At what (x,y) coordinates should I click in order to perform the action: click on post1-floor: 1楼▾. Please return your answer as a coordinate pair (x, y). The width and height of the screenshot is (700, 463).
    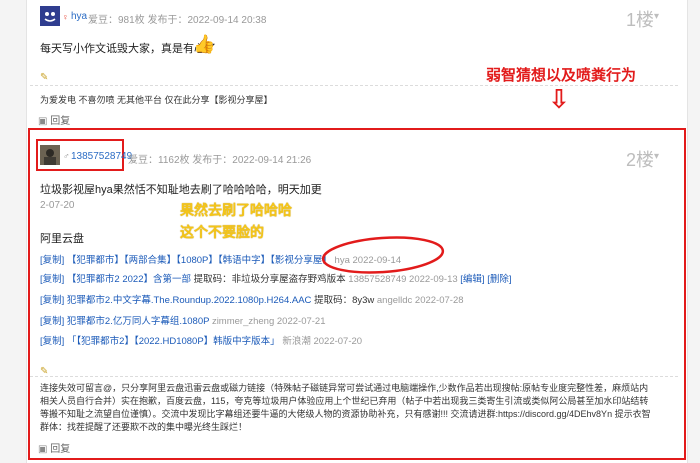
    Looking at the image, I should click on (643, 20).